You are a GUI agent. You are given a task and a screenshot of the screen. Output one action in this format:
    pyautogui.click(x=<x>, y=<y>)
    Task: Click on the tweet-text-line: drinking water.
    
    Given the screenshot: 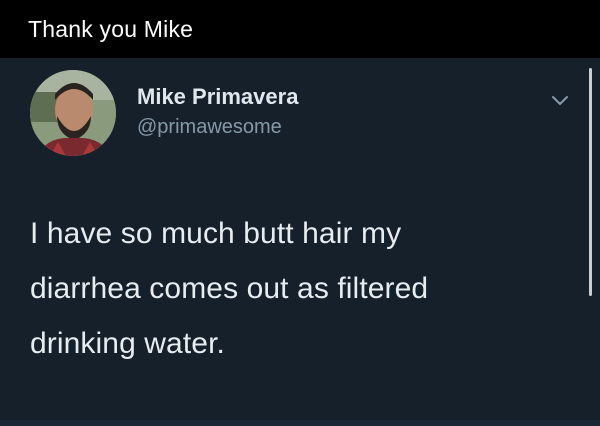 What is the action you would take?
    pyautogui.click(x=127, y=343)
    